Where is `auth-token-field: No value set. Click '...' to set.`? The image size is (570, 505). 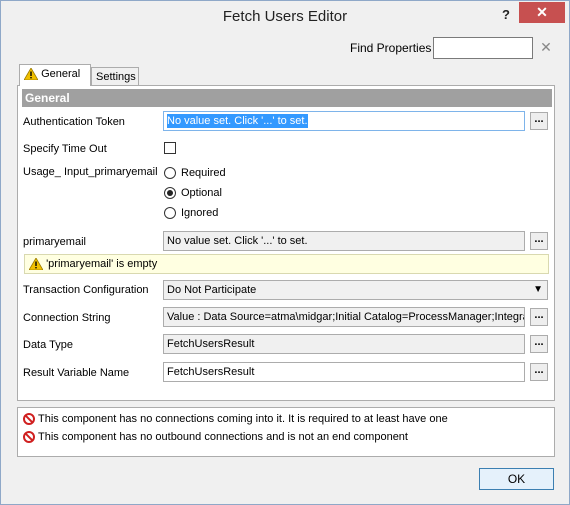 auth-token-field: No value set. Click '...' to set. is located at coordinates (344, 121).